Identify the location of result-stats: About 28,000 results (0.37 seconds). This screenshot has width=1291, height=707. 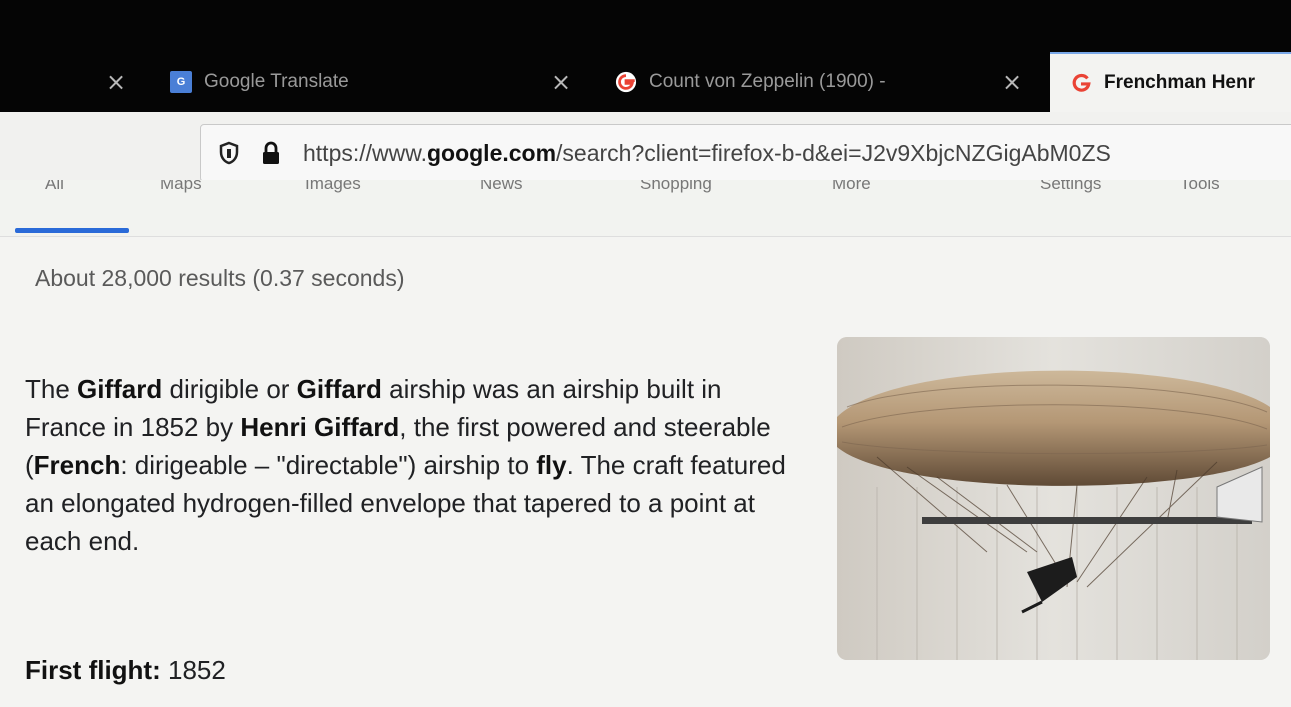
(220, 278).